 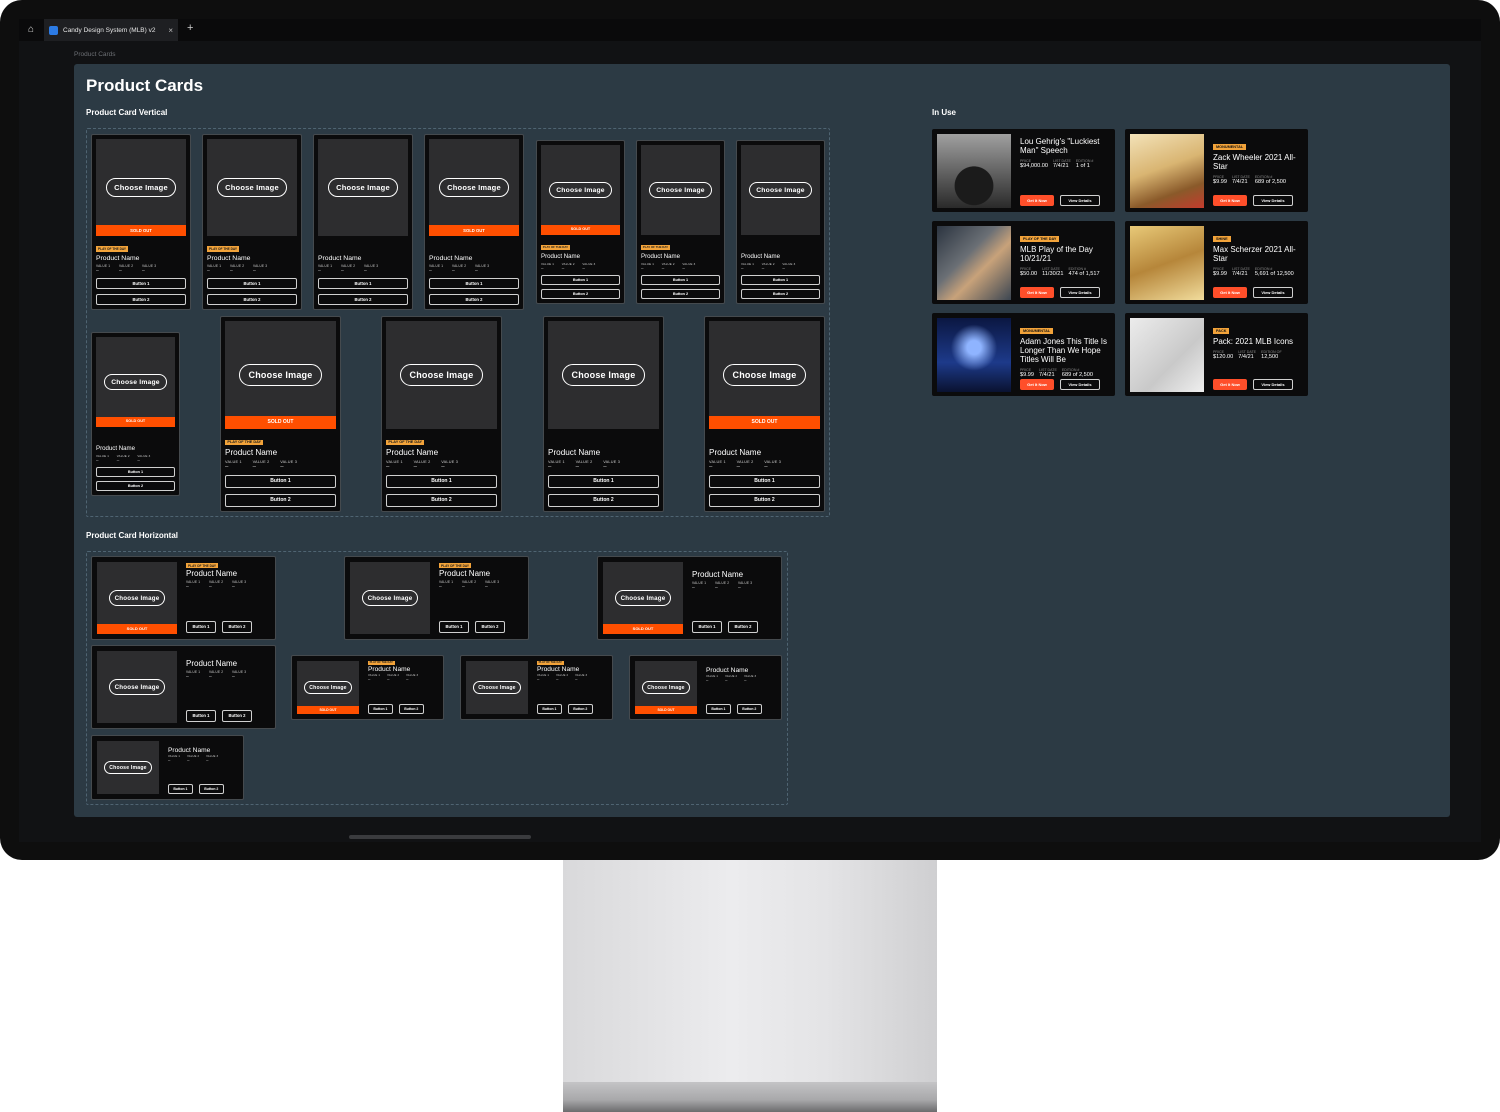 I want to click on horizontal-scrollbar, so click(x=440, y=837).